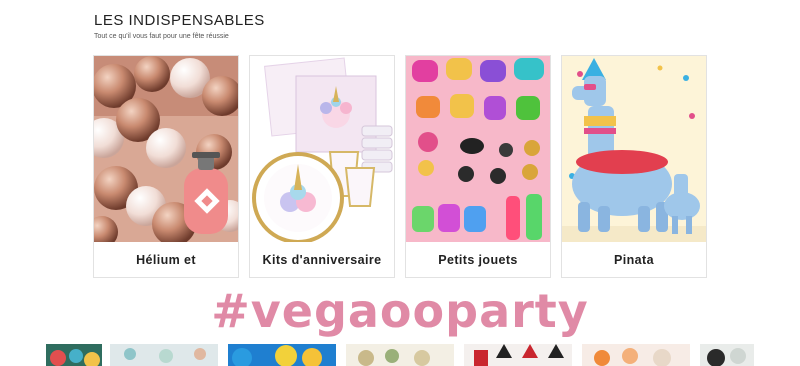  Describe the element at coordinates (634, 149) in the screenshot. I see `category-image-pinata` at that location.